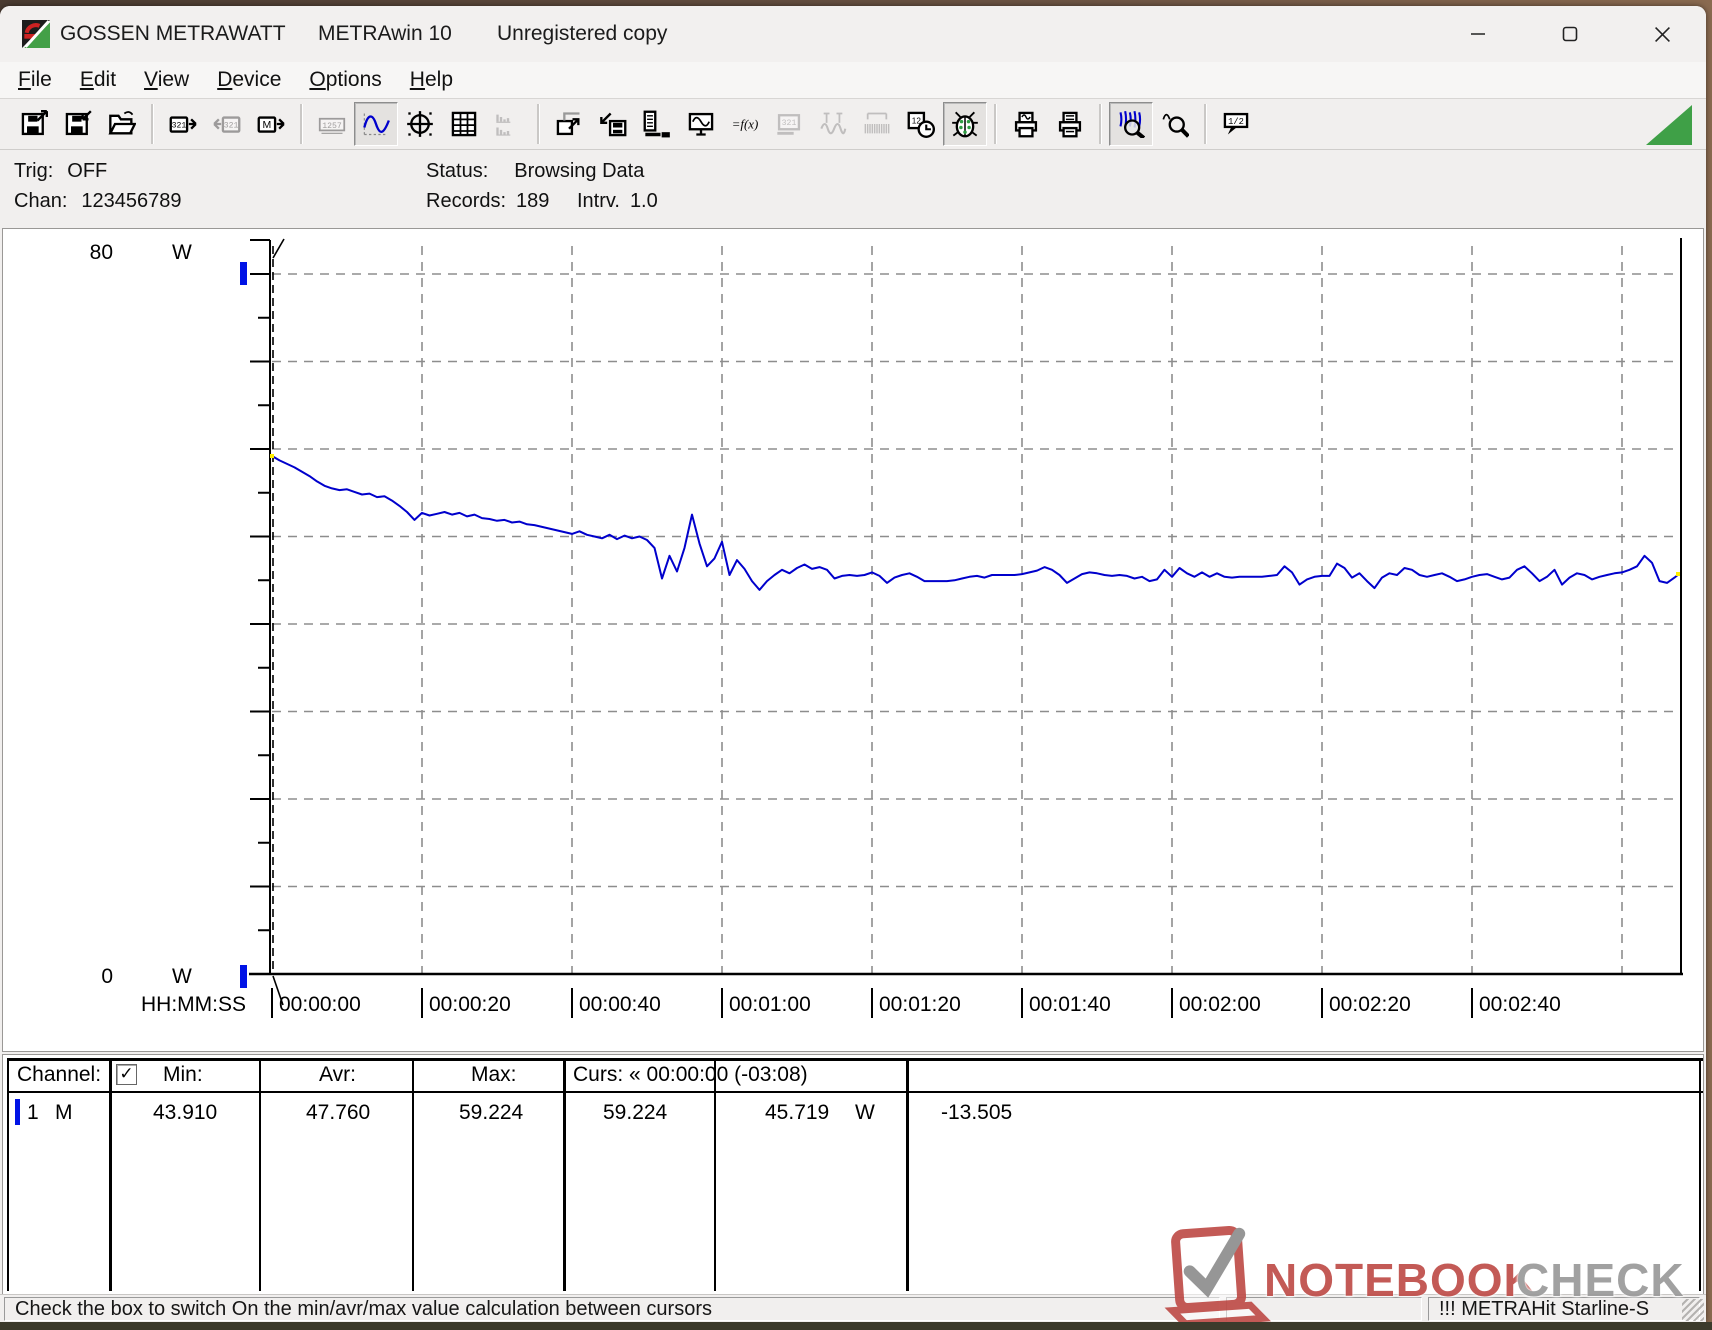 This screenshot has width=1712, height=1330. I want to click on print-preview-icon, so click(1026, 124).